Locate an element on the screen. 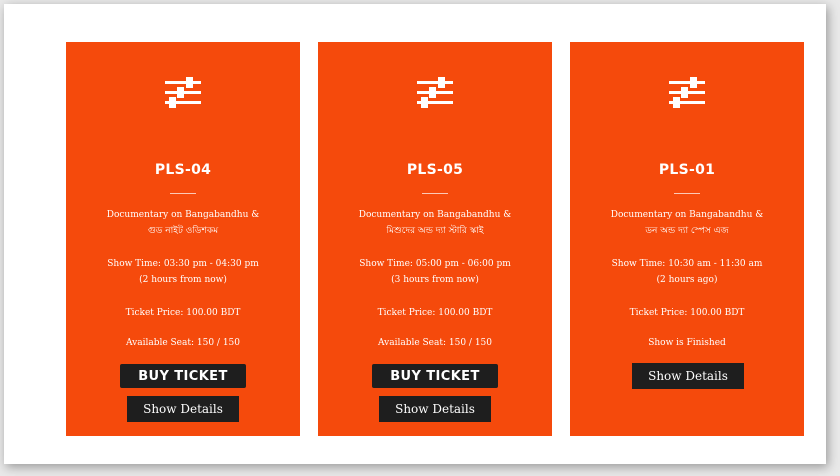 This screenshot has height=476, width=840. show-description-line2: ডন অন্ড দ্যা স্পেস এজ is located at coordinates (687, 231).